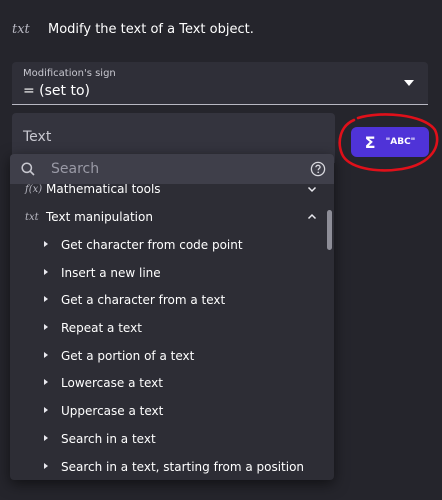 The image size is (442, 500). Describe the element at coordinates (151, 29) in the screenshot. I see `instruction-title: Modify the text of a Text object.` at that location.